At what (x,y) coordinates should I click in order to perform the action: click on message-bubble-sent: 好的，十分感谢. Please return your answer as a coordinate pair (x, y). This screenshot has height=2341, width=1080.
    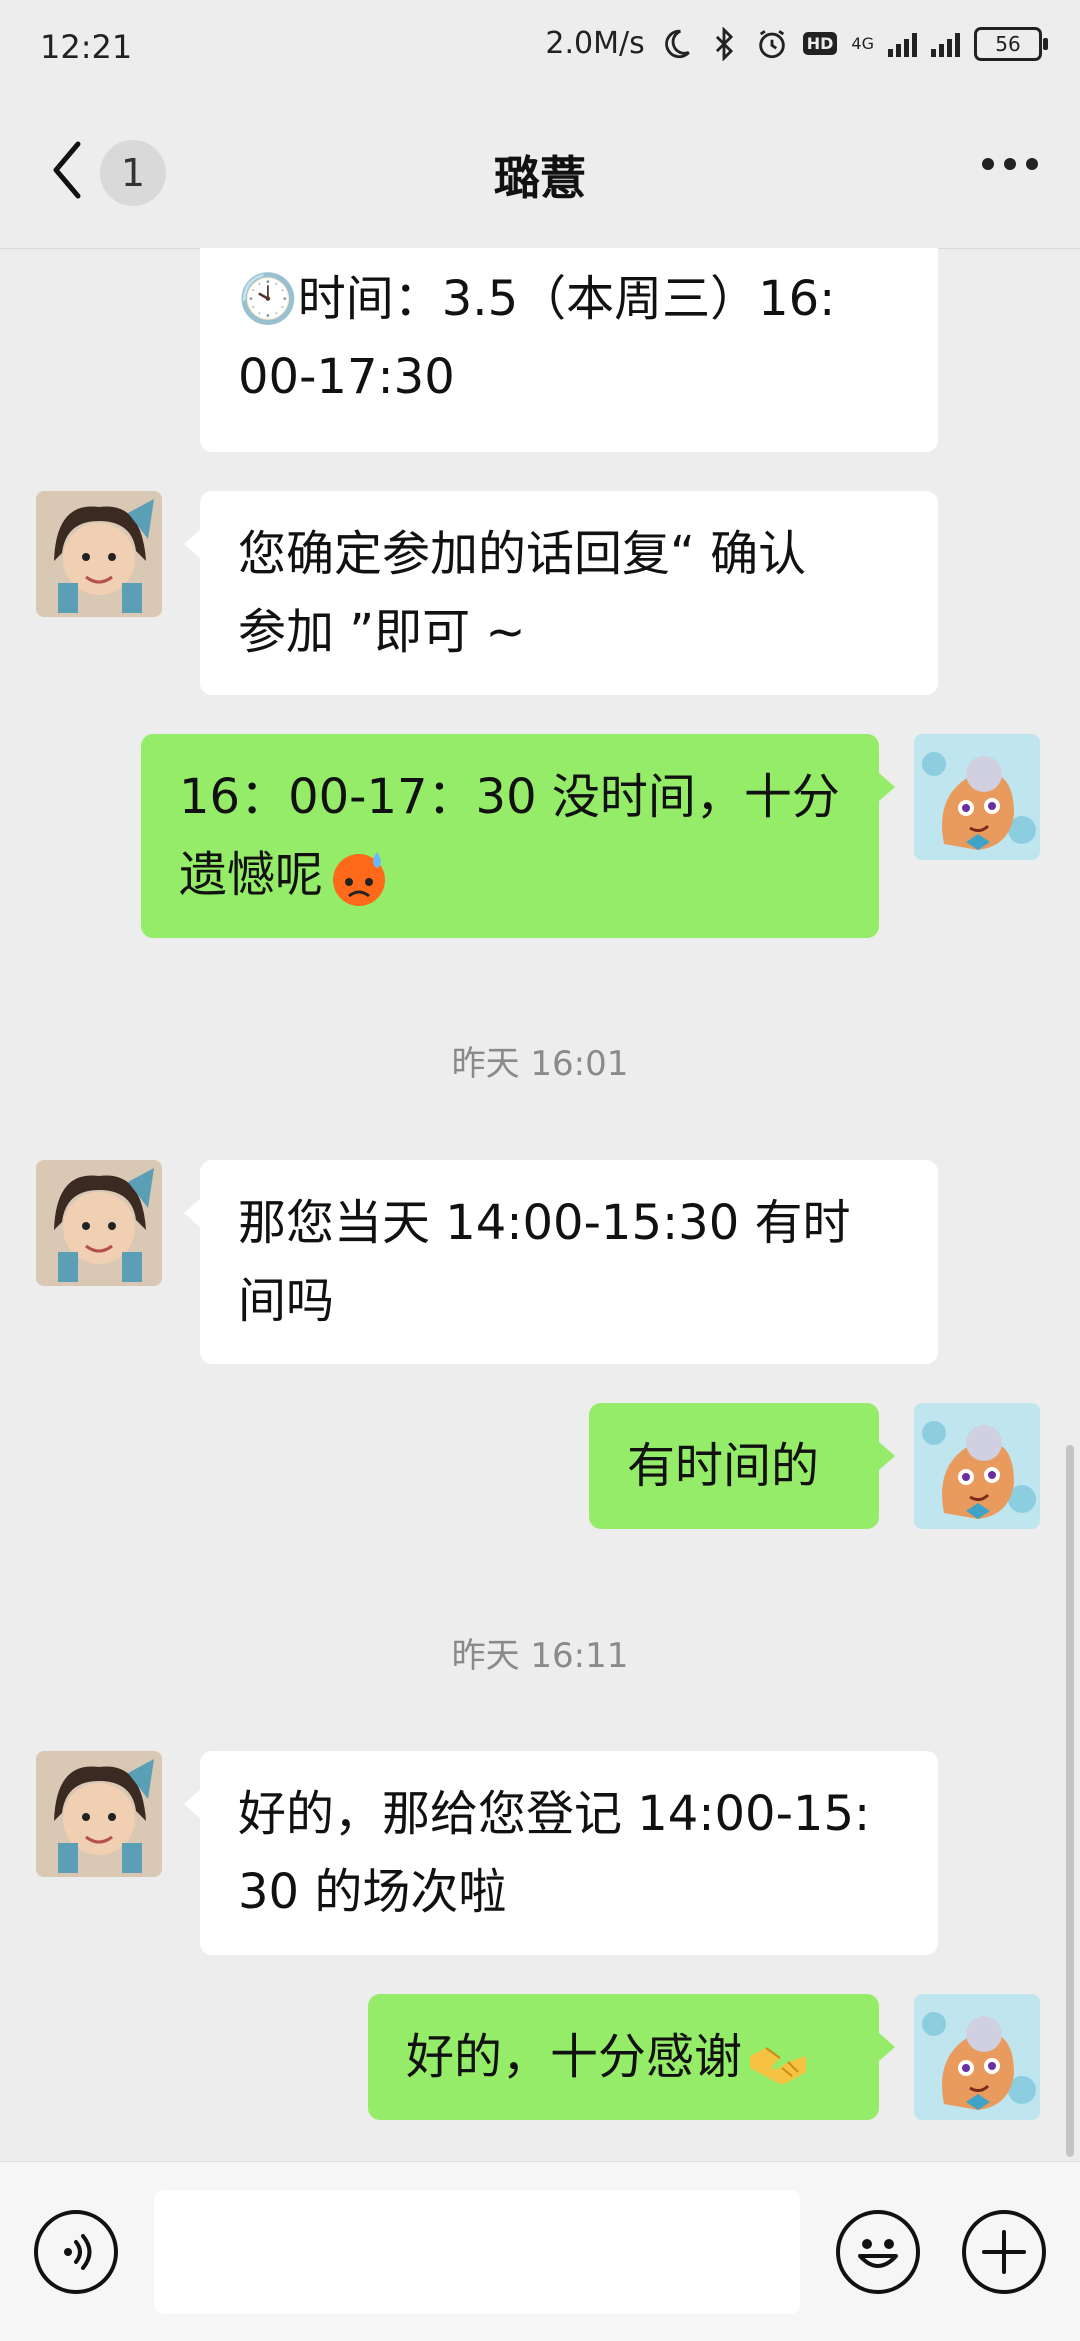
    Looking at the image, I should click on (623, 2057).